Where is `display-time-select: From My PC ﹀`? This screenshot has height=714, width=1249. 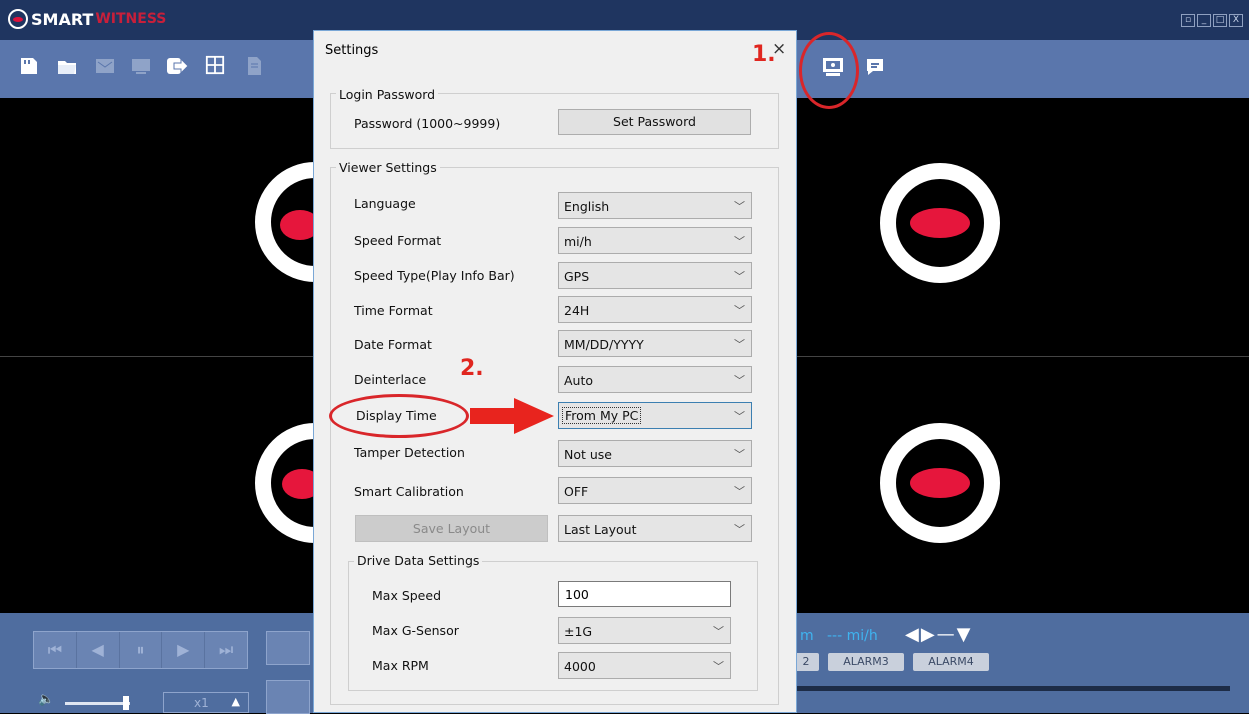 display-time-select: From My PC ﹀ is located at coordinates (655, 415).